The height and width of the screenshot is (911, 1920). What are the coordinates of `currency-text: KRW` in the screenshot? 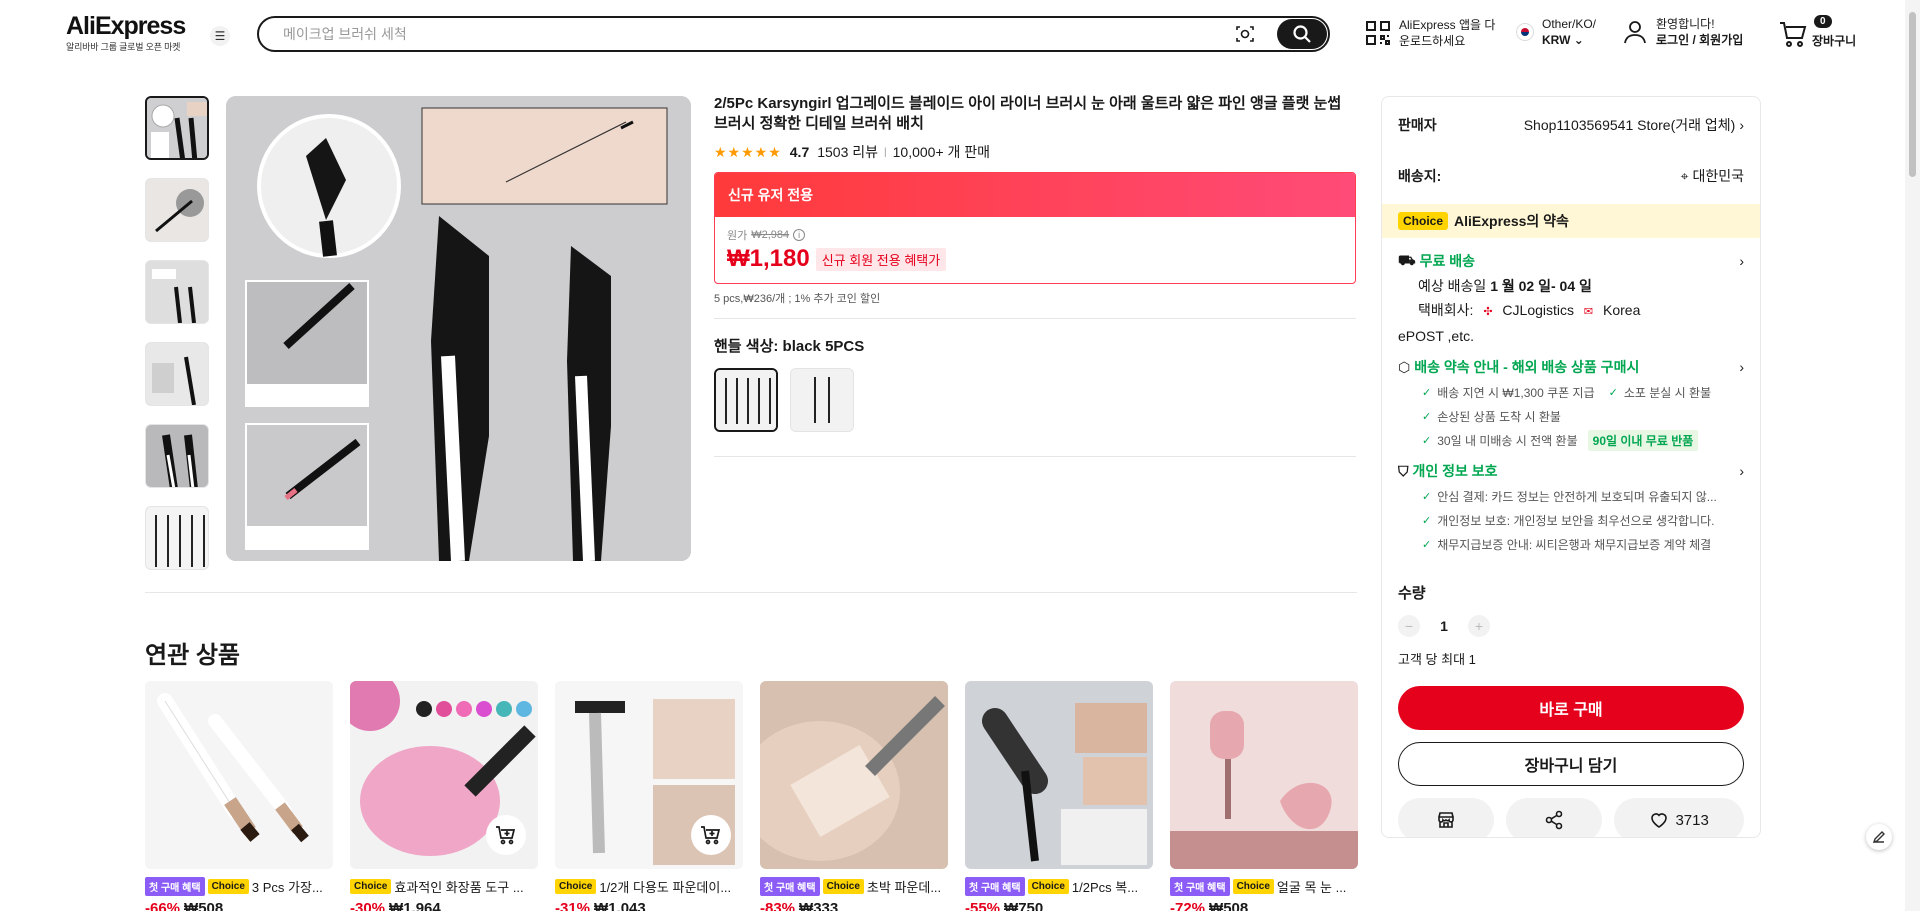 It's located at (1556, 40).